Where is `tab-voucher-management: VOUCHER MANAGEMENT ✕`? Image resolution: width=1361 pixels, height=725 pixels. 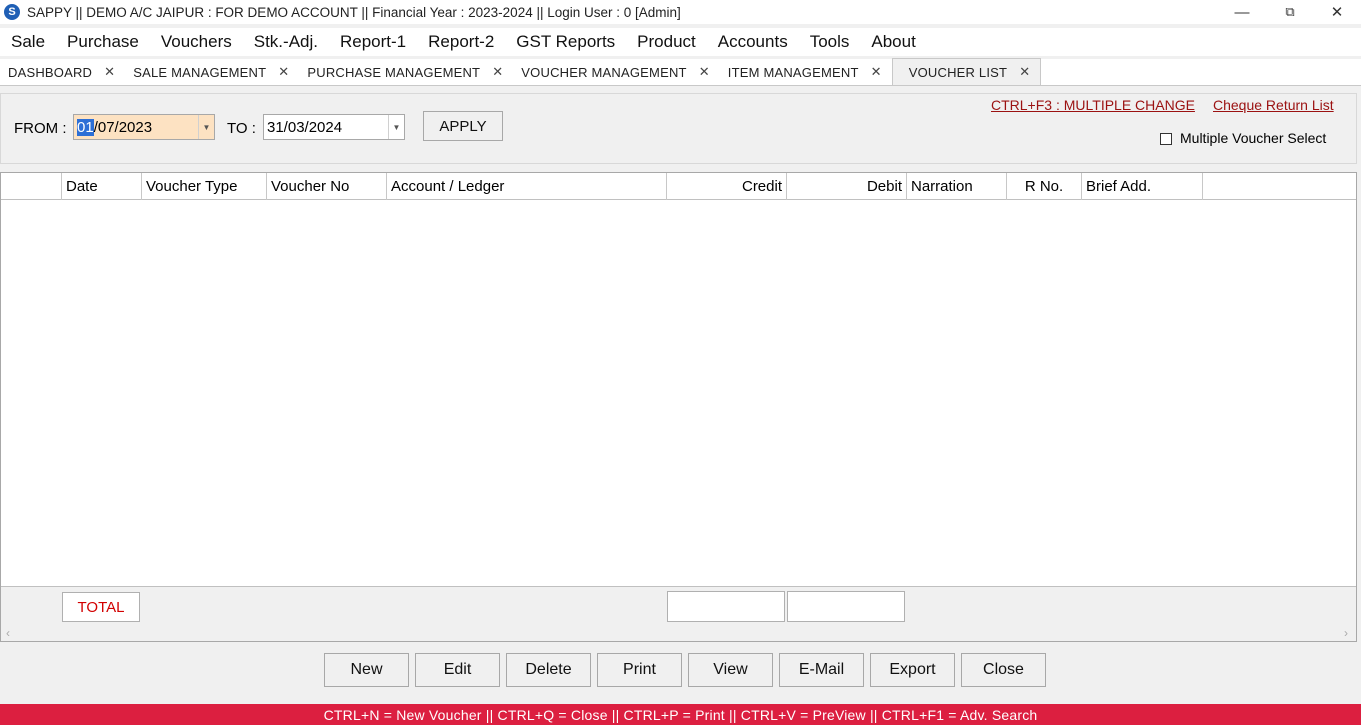 tab-voucher-management: VOUCHER MANAGEMENT ✕ is located at coordinates (616, 72).